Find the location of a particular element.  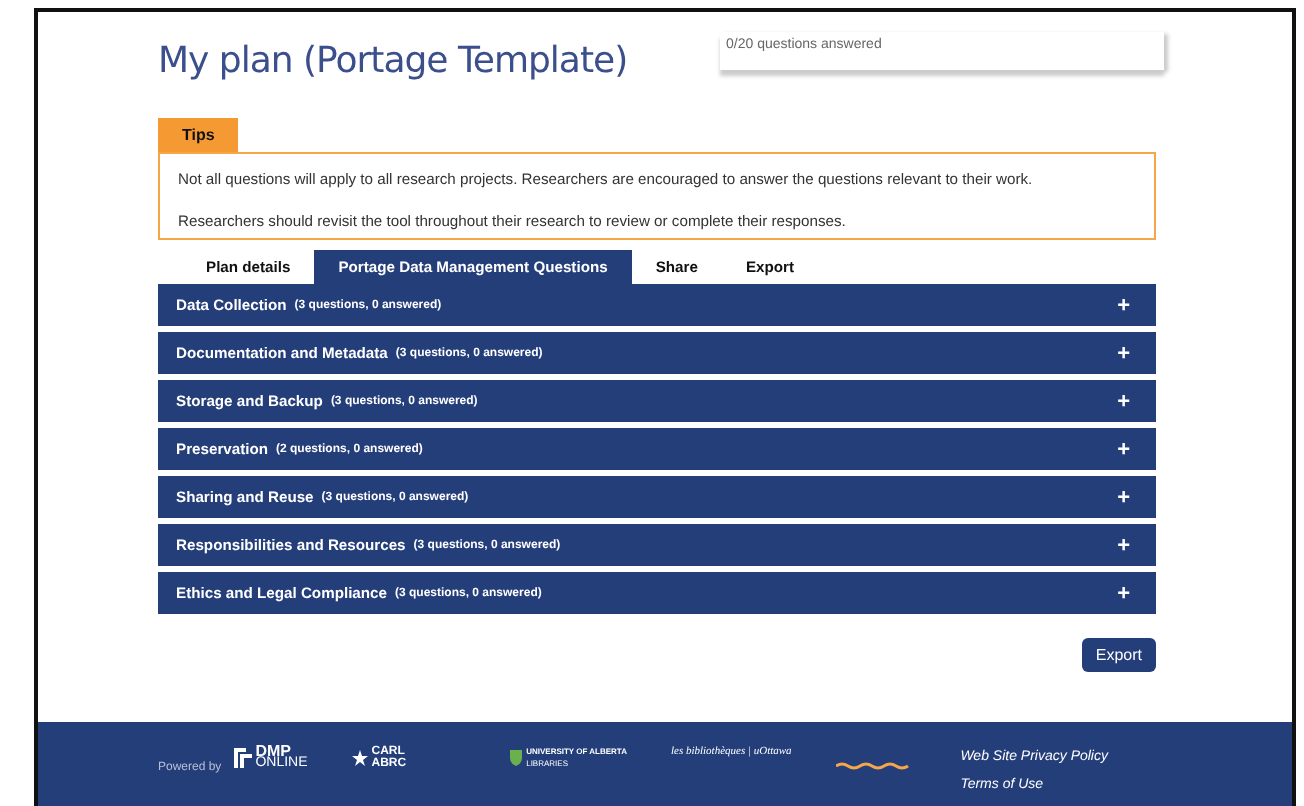

wave-logo is located at coordinates (872, 766).